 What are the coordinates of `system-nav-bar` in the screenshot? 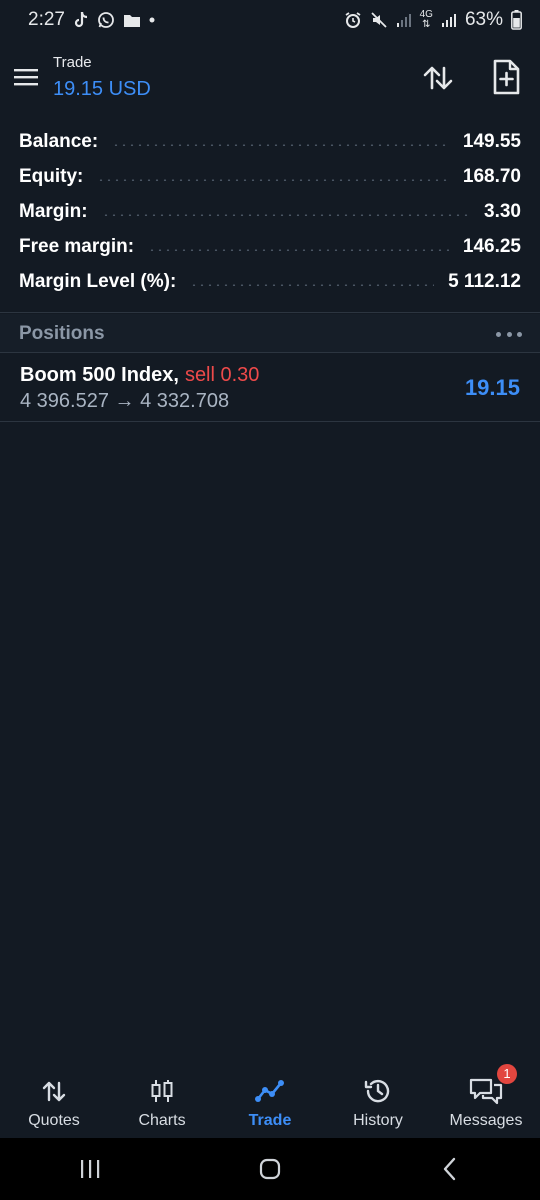 It's located at (270, 1169).